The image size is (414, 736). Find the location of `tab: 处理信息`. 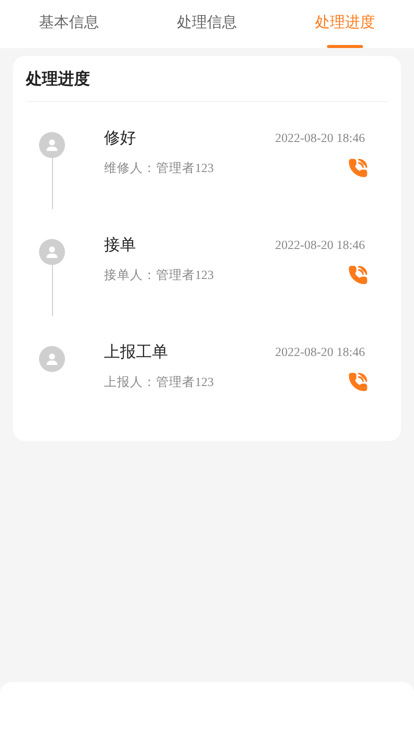

tab: 处理信息 is located at coordinates (207, 24).